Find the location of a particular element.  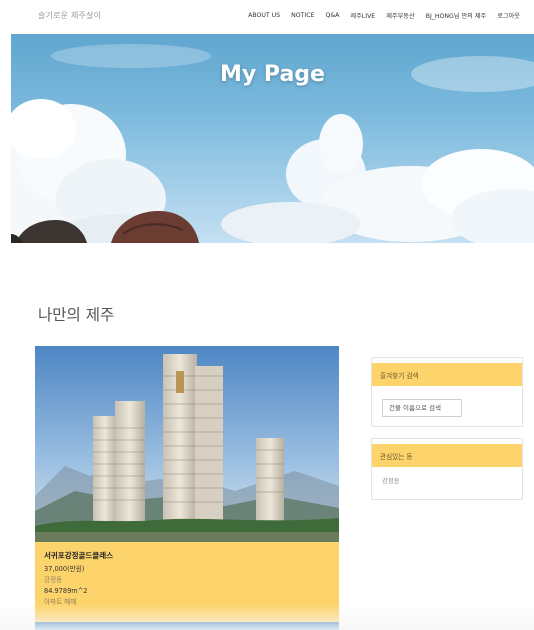

listing-type: 아파트 매매 is located at coordinates (60, 602).